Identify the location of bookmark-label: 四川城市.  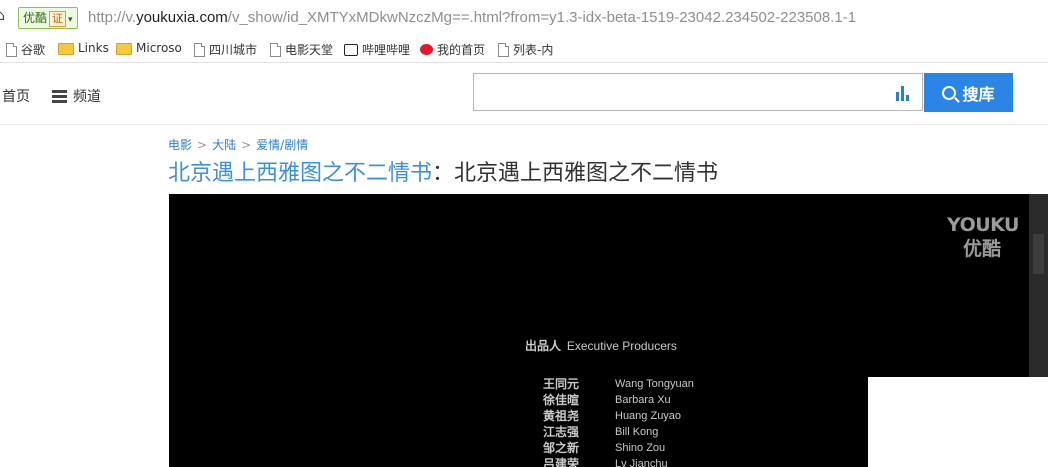
(233, 50).